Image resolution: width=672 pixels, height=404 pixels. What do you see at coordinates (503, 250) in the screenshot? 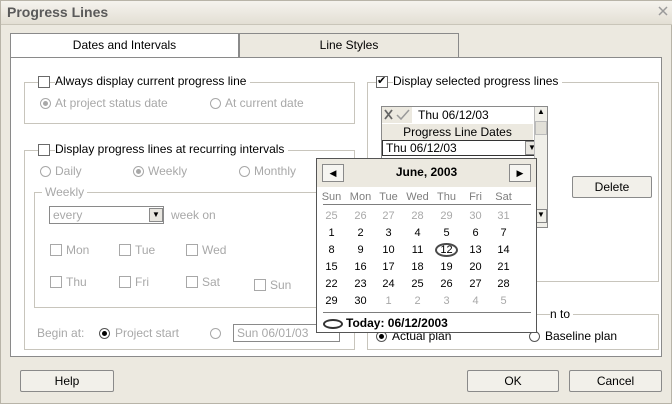
I see `calendar-day: 14` at bounding box center [503, 250].